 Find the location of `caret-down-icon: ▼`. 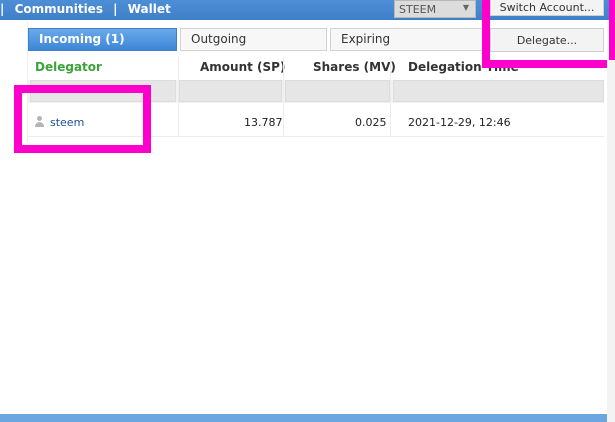

caret-down-icon: ▼ is located at coordinates (465, 7).